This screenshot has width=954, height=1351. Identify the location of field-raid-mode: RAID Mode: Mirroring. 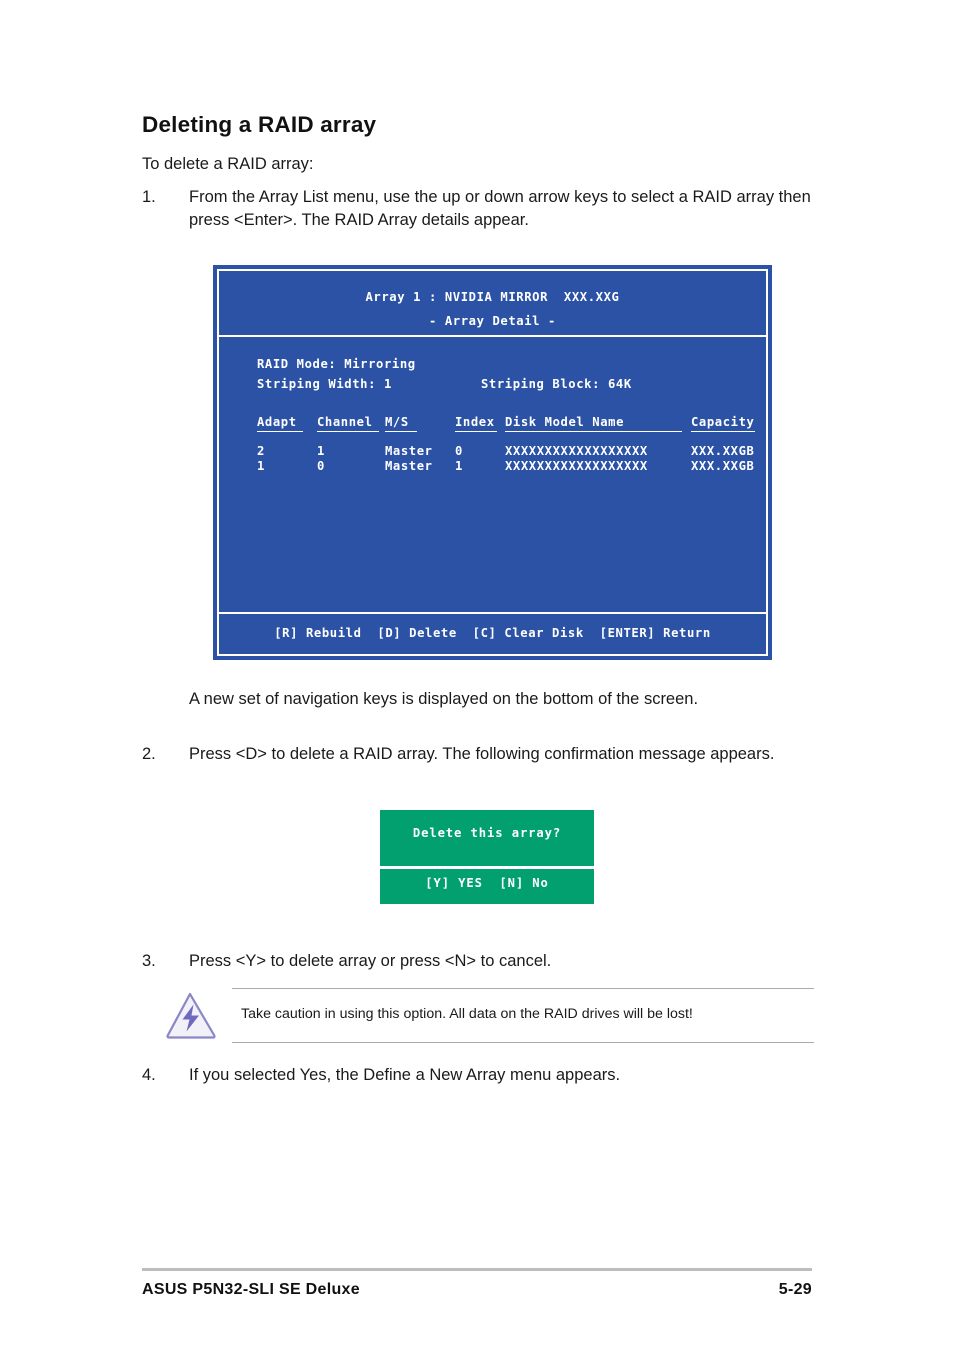
(336, 364).